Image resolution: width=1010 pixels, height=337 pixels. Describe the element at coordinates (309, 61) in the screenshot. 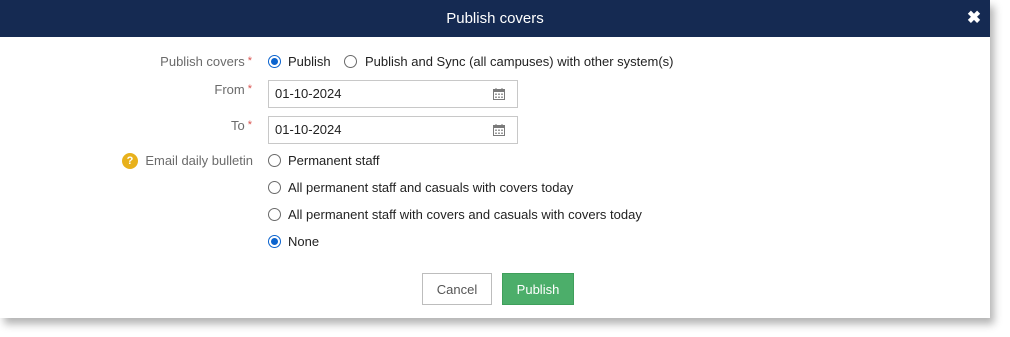

I see `option-publish-label: Publish` at that location.